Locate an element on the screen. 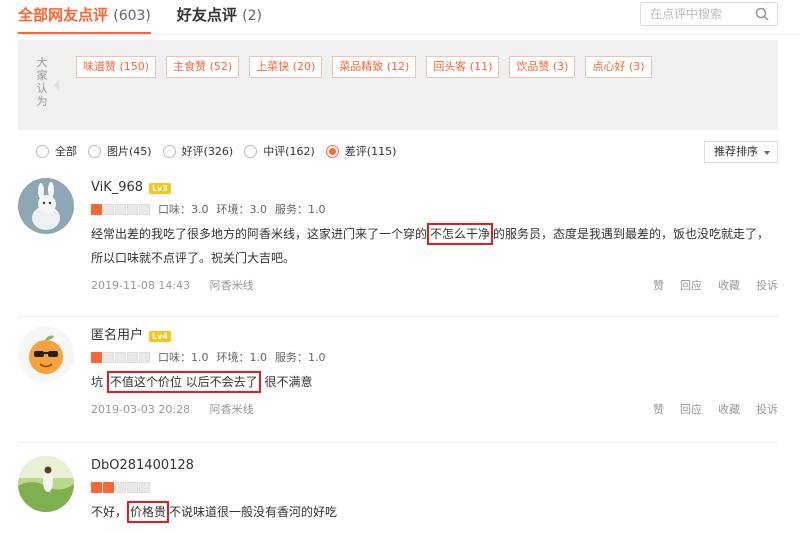 Image resolution: width=800 pixels, height=533 pixels. filter-negative: 差评(115) is located at coordinates (361, 151).